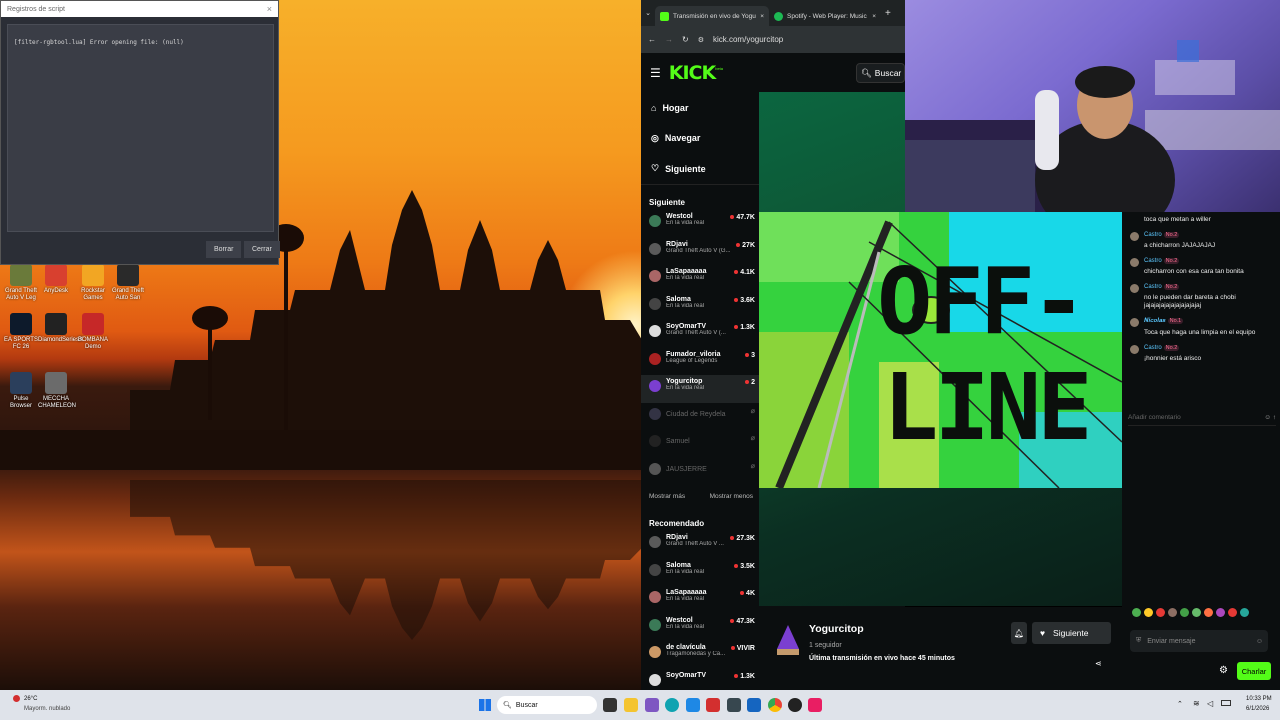 The width and height of the screenshot is (1280, 720). Describe the element at coordinates (56, 279) in the screenshot. I see `desktop-shortcut: AnyDesk` at that location.